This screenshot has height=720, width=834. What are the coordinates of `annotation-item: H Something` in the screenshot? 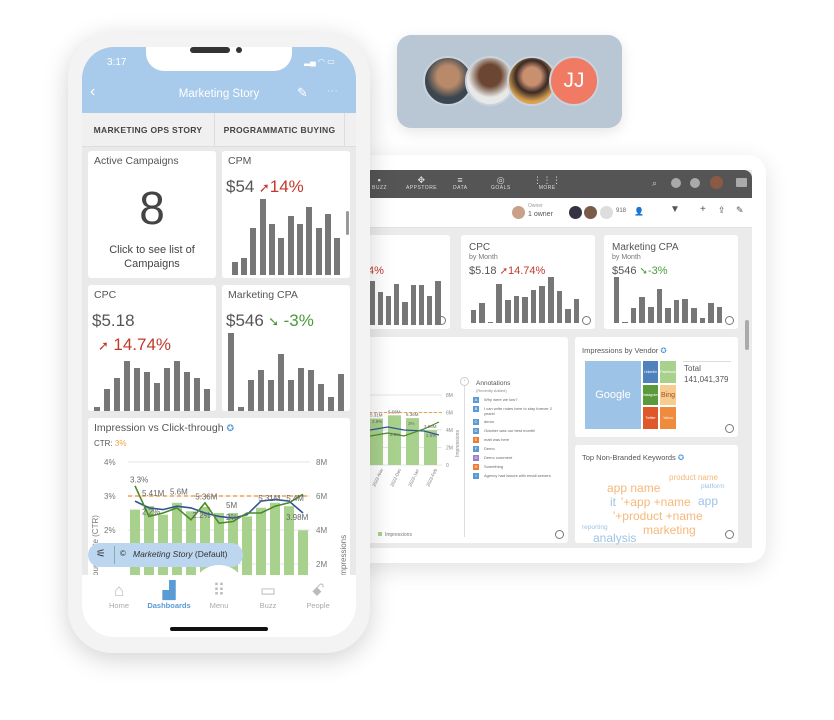 It's located at (518, 467).